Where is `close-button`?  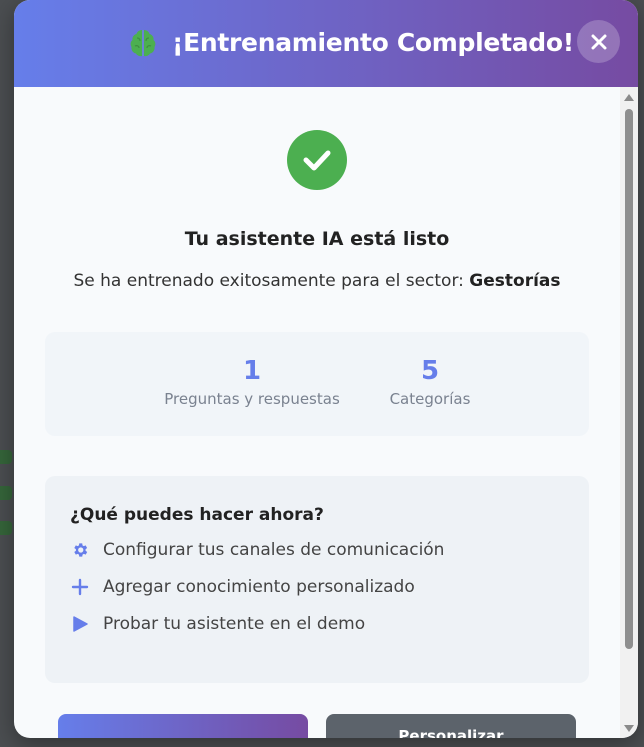 close-button is located at coordinates (598, 41).